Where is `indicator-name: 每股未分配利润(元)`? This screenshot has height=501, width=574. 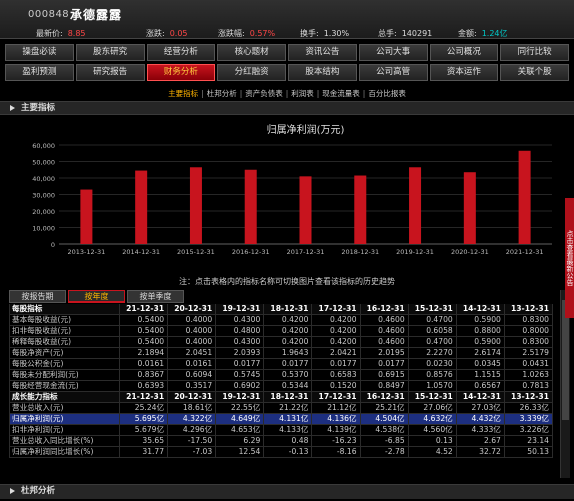 indicator-name: 每股未分配利润(元) is located at coordinates (64, 375).